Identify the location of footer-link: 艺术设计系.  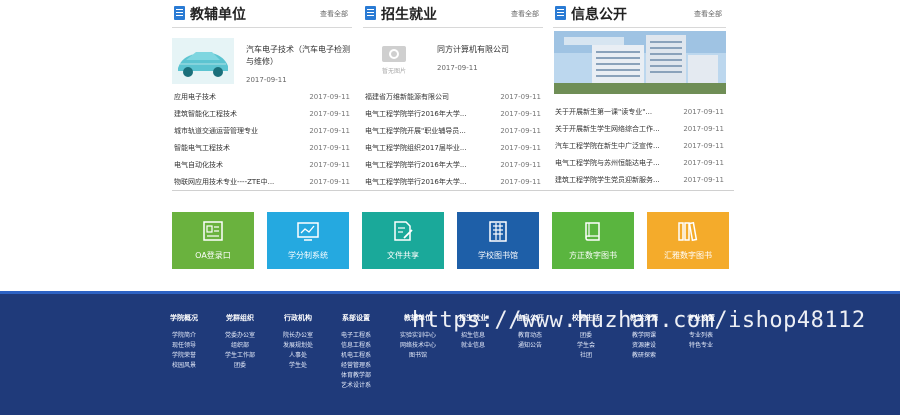
(356, 386).